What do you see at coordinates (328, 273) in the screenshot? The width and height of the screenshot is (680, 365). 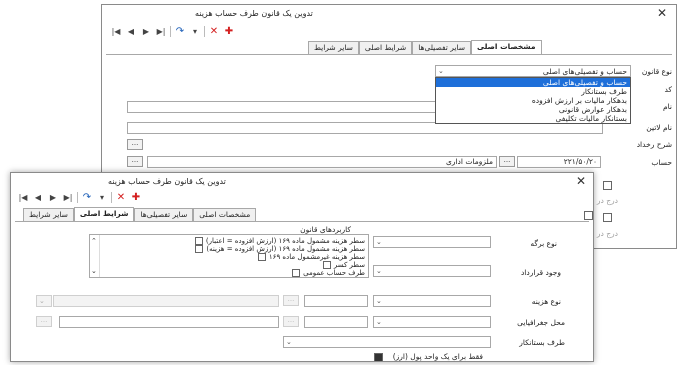 I see `list-item: طرف حساب عمومی` at bounding box center [328, 273].